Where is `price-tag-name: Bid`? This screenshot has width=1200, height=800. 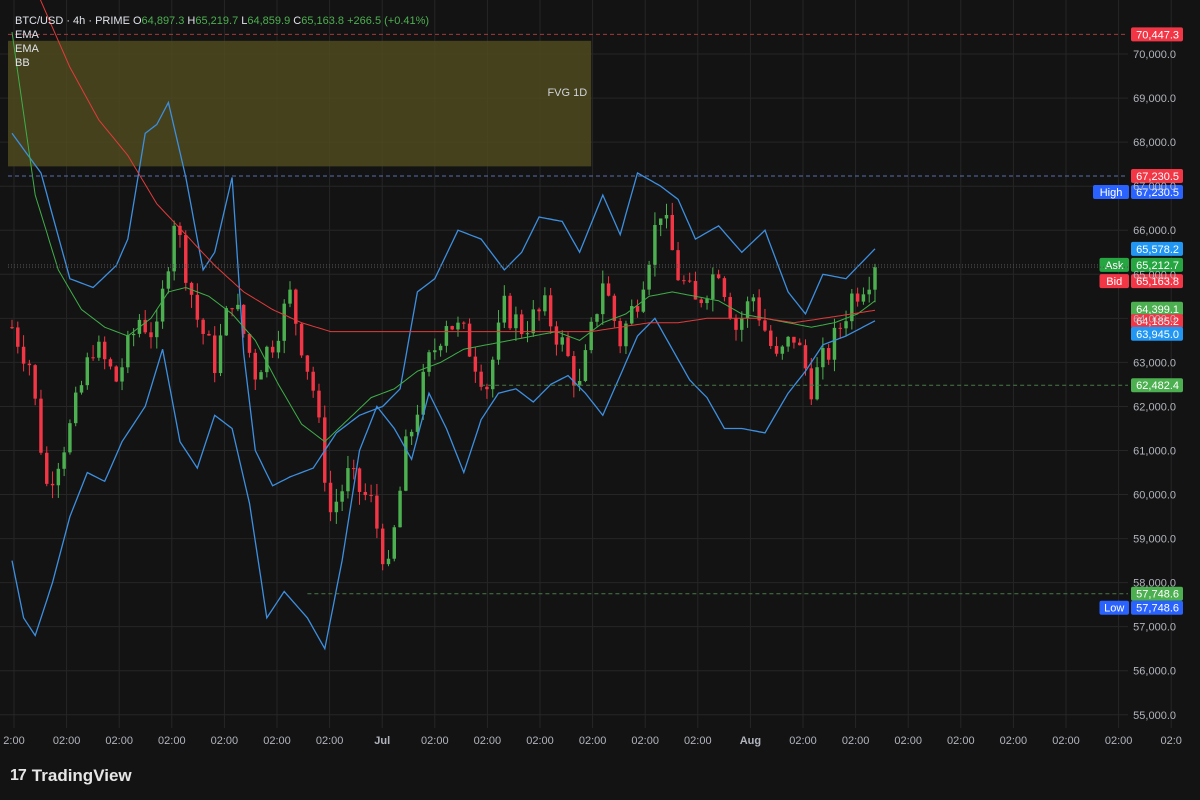
price-tag-name: Bid is located at coordinates (1114, 282).